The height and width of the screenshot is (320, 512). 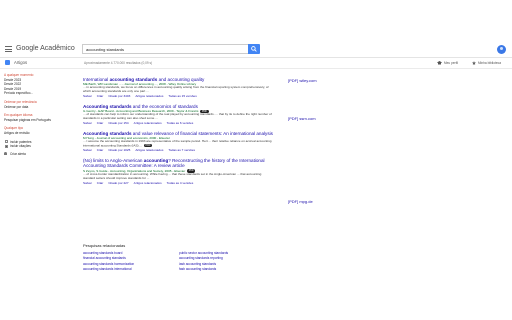 I want to click on star-icon, so click(x=474, y=63).